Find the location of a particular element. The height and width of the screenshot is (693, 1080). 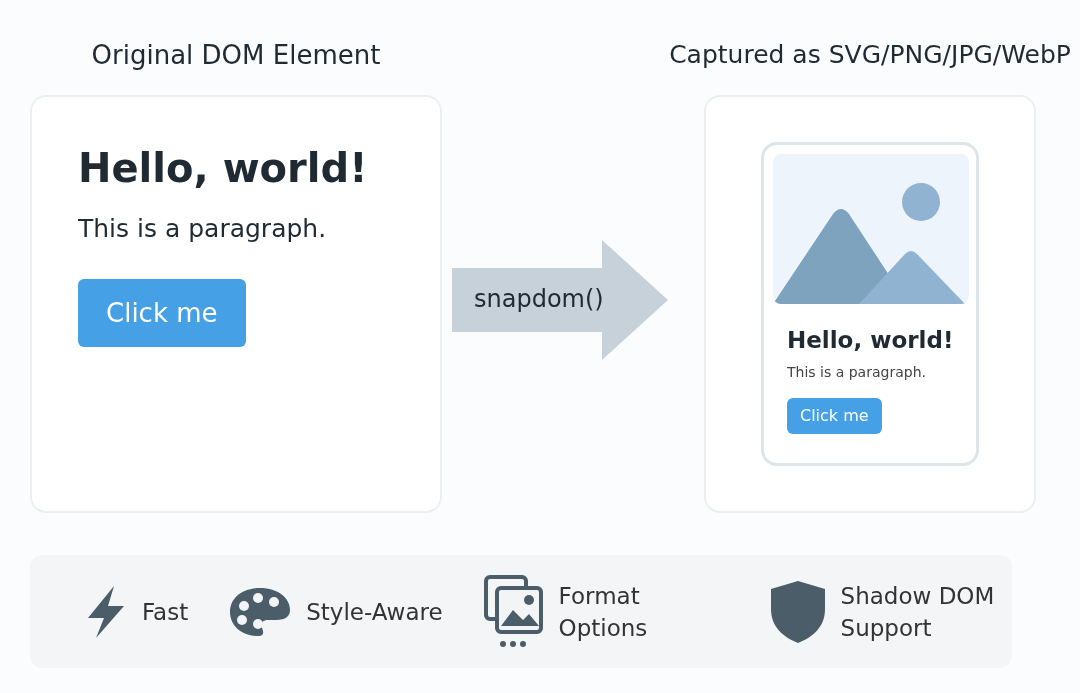

section-title: Captured as SVG/PNG/JPG/WebP is located at coordinates (870, 55).